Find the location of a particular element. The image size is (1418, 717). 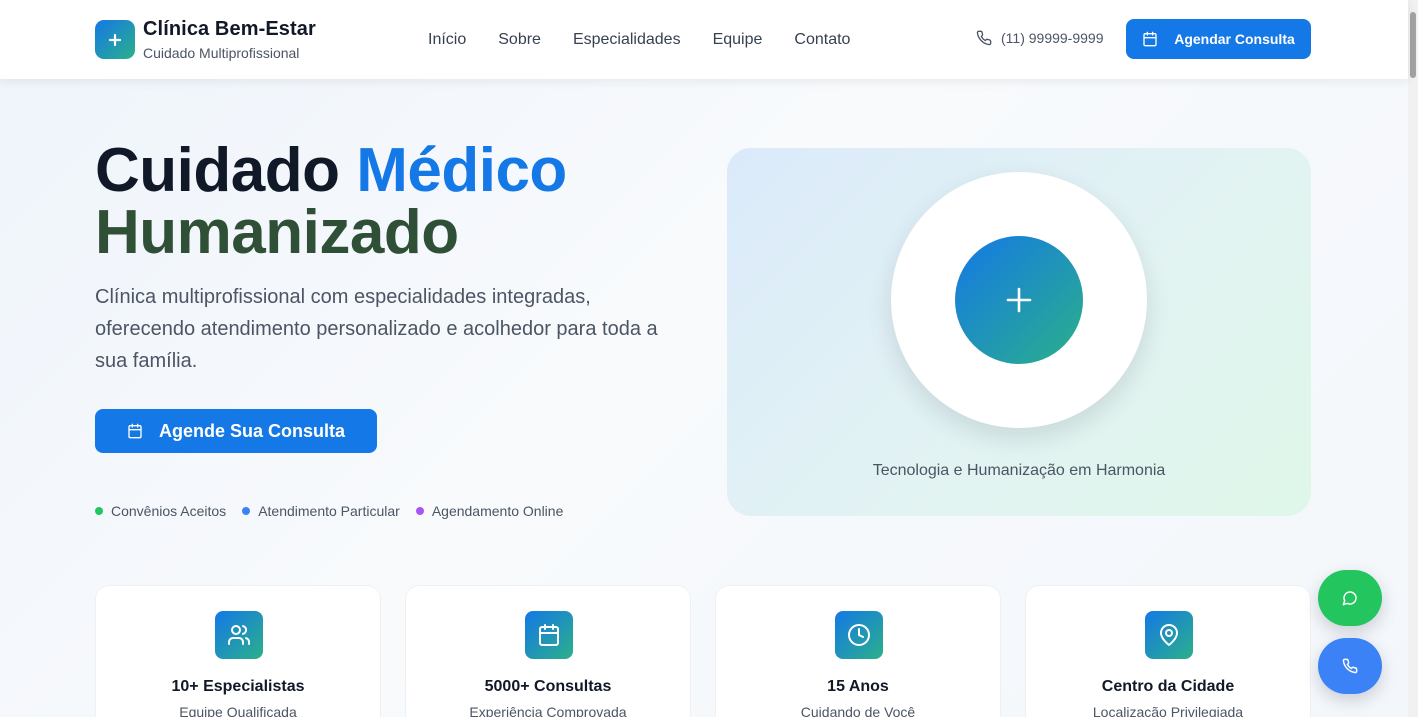

tag-particular: Atendimento Particular is located at coordinates (321, 511).